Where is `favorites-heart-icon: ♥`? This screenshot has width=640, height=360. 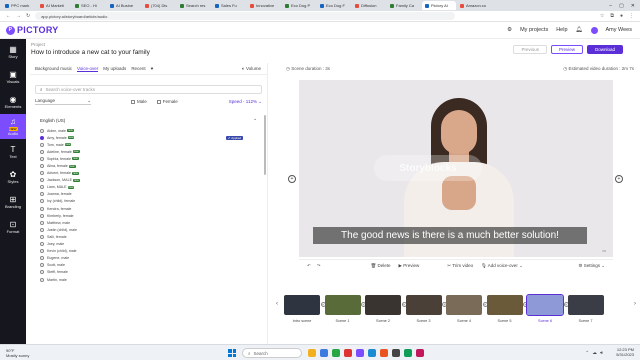 favorites-heart-icon: ♥ is located at coordinates (152, 68).